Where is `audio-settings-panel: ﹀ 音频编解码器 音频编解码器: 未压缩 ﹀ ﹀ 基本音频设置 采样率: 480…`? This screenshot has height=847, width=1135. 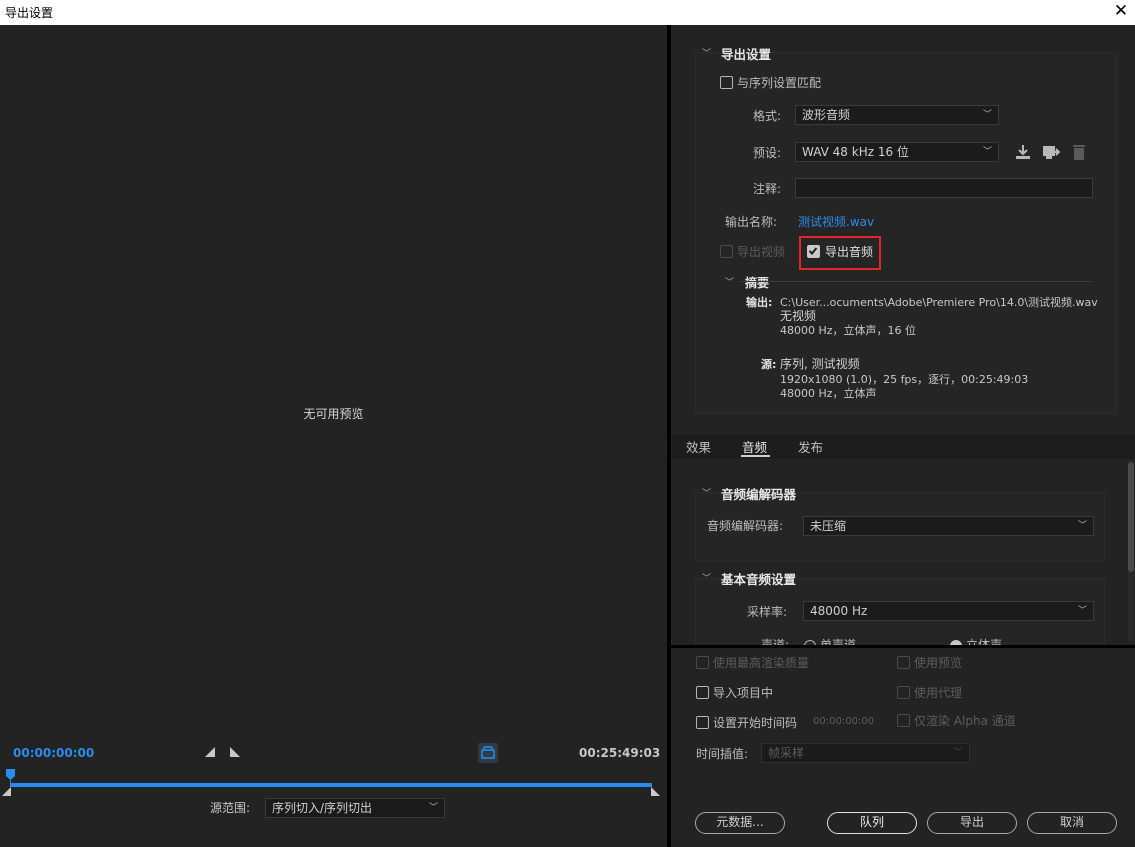
audio-settings-panel: ﹀ 音频编解码器 音频编解码器: 未压缩 ﹀ ﹀ 基本音频设置 采样率: 480… is located at coordinates (903, 552).